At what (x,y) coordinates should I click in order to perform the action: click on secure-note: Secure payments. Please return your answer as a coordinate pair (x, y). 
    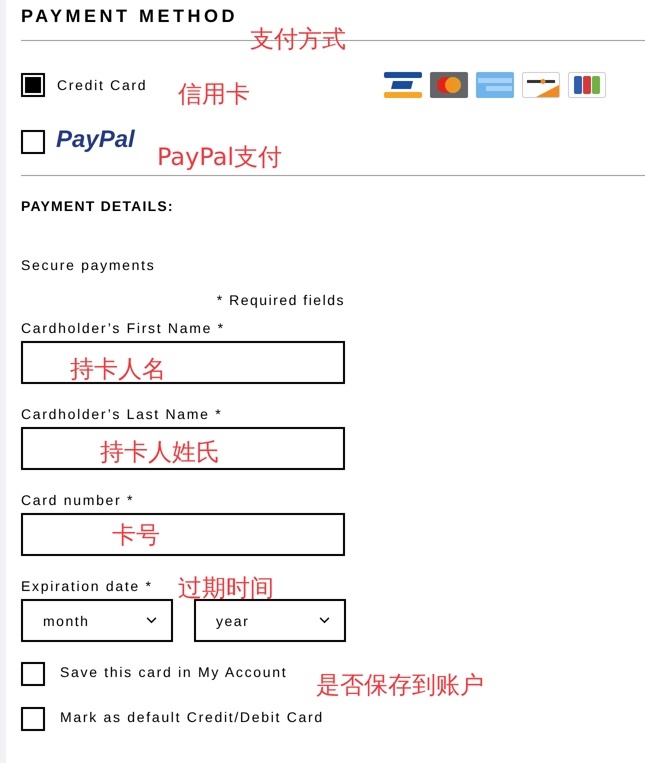
    Looking at the image, I should click on (88, 265).